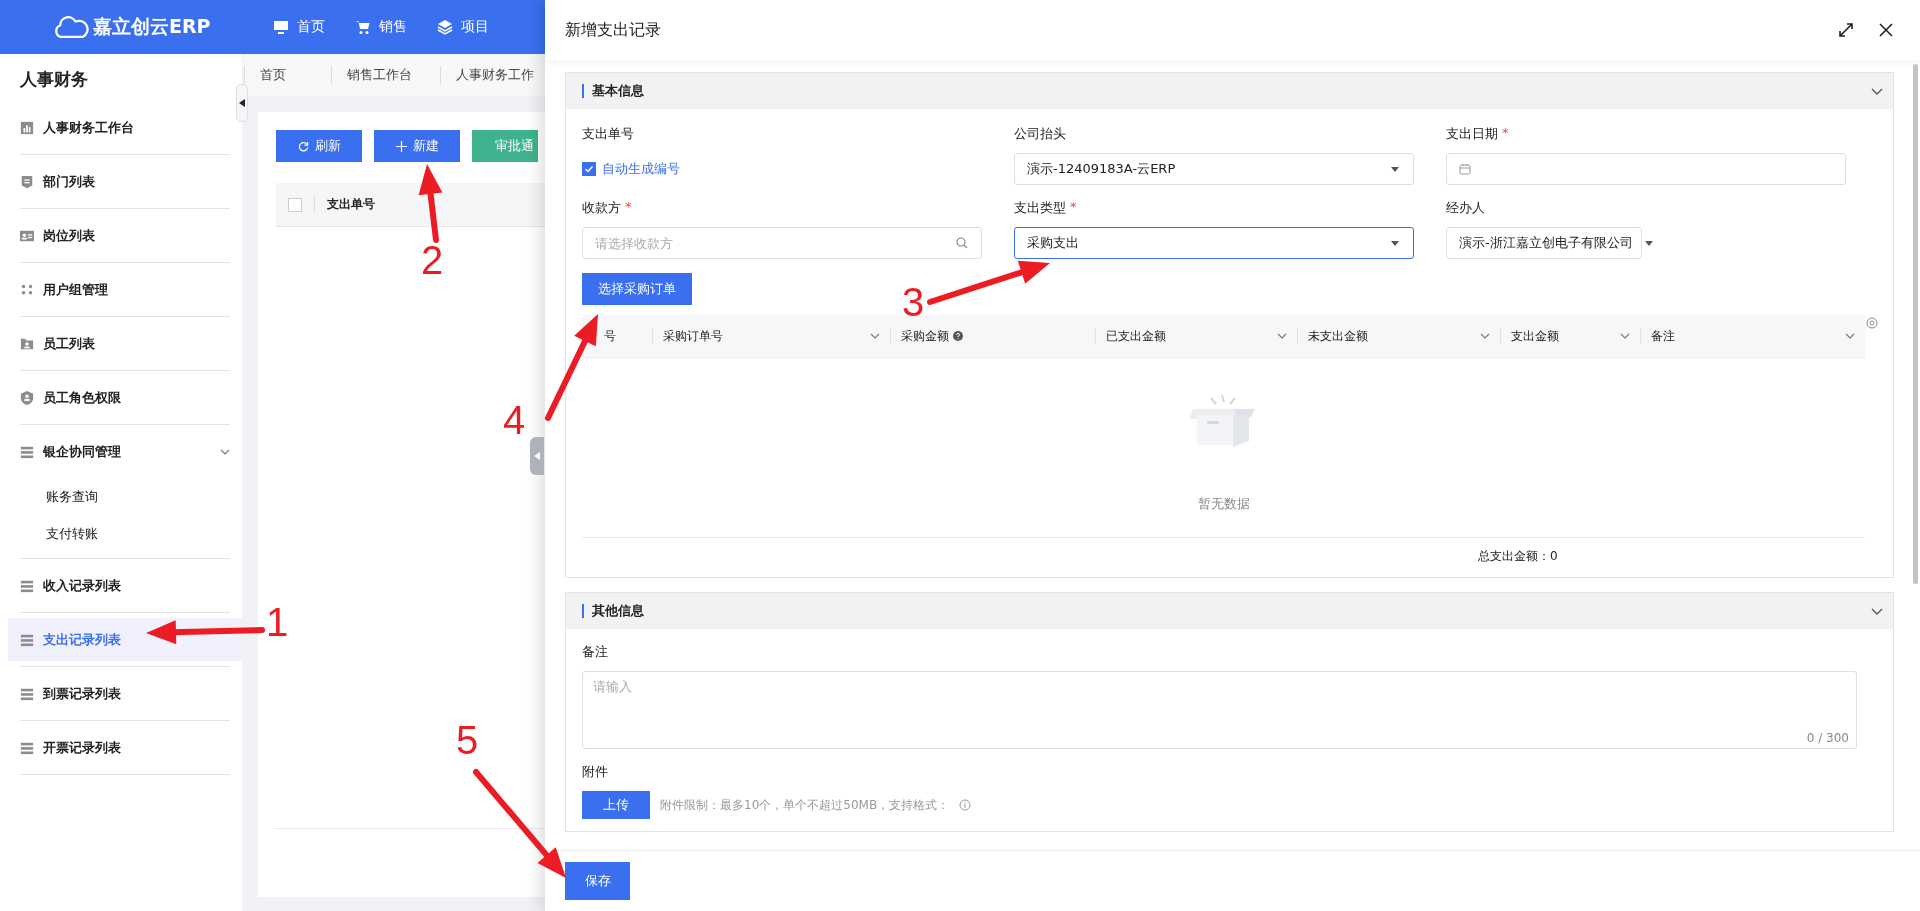  Describe the element at coordinates (1478, 134) in the screenshot. I see `field-label: 支出日期 *` at that location.